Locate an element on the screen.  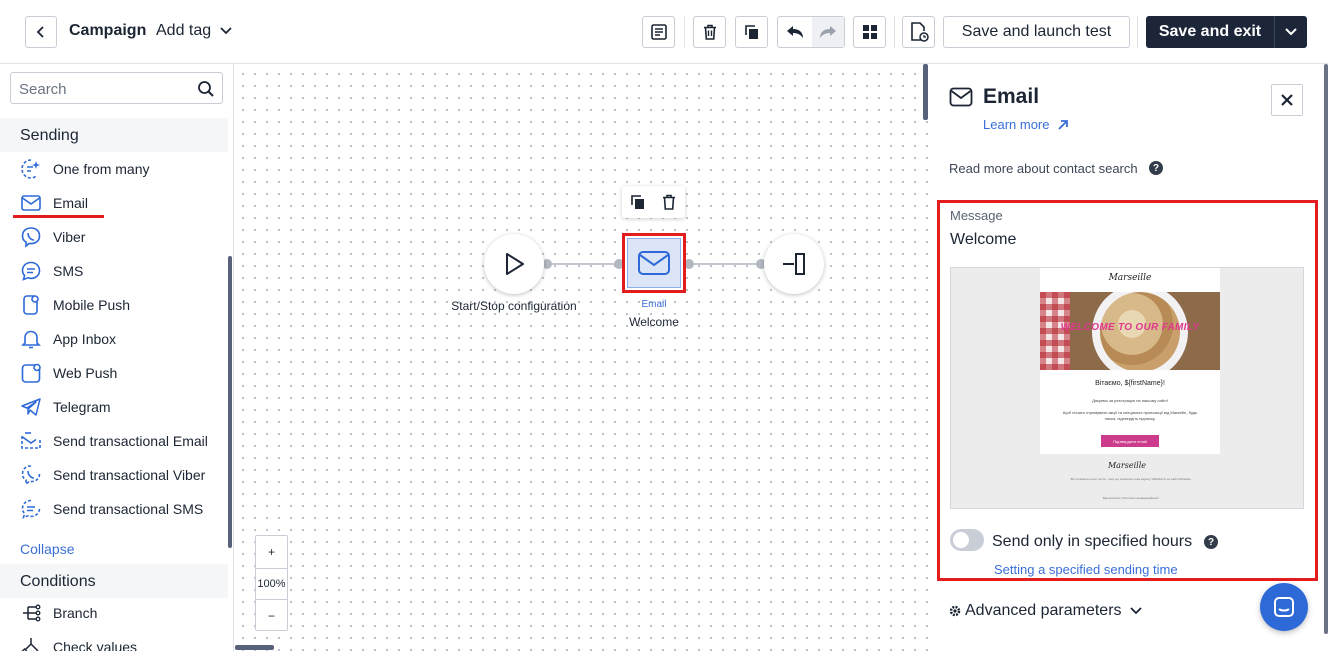
transactional-email-icon is located at coordinates (31, 441).